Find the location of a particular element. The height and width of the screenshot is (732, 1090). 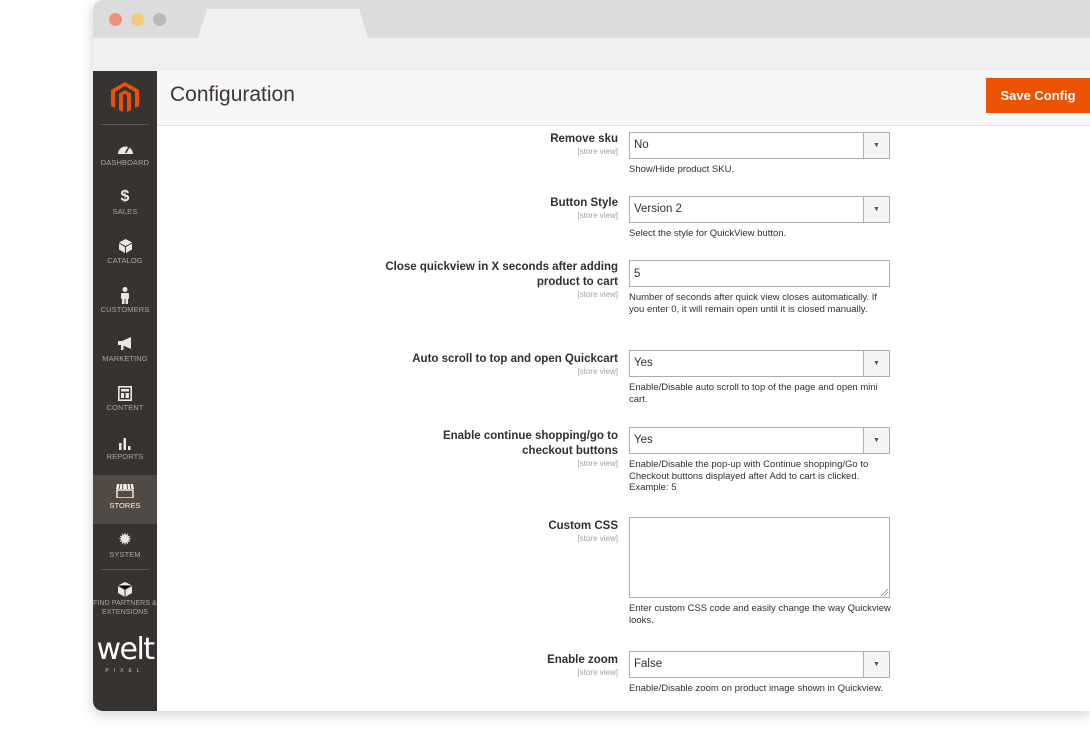

browser-toolbar is located at coordinates (591, 54).